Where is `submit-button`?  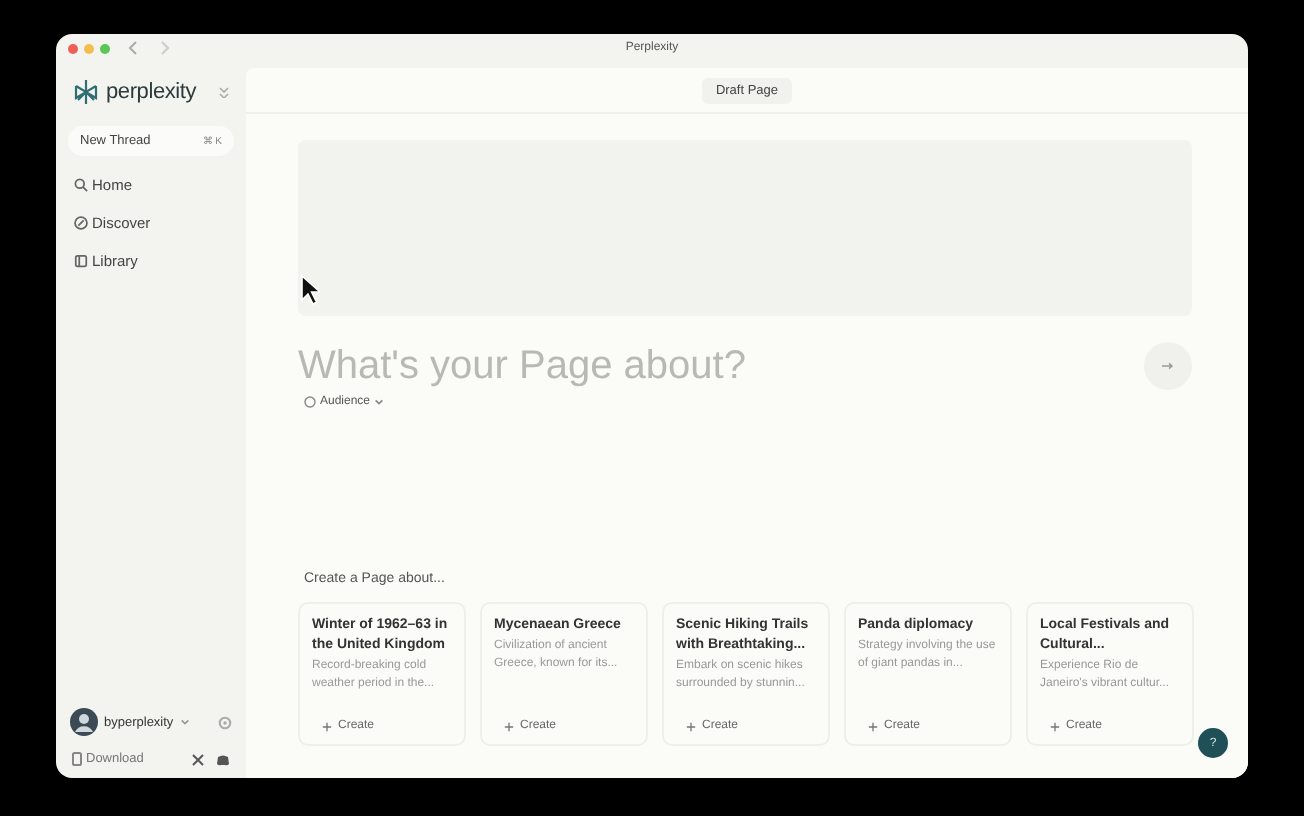
submit-button is located at coordinates (1168, 366).